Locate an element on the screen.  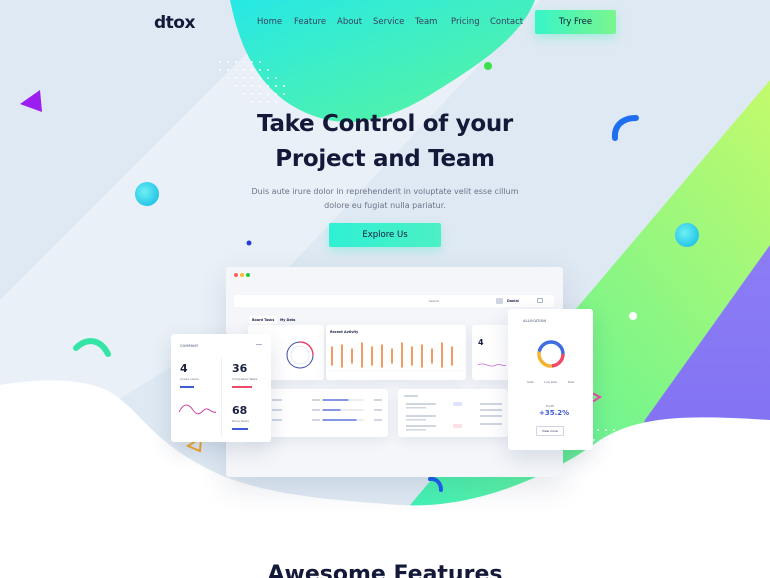
tab-my-data: My Data is located at coordinates (287, 320).